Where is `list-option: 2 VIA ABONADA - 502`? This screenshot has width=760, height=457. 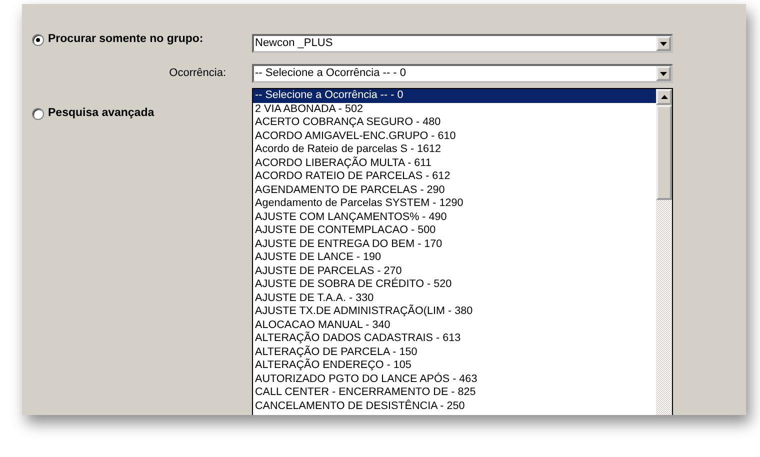 list-option: 2 VIA ABONADA - 502 is located at coordinates (454, 109).